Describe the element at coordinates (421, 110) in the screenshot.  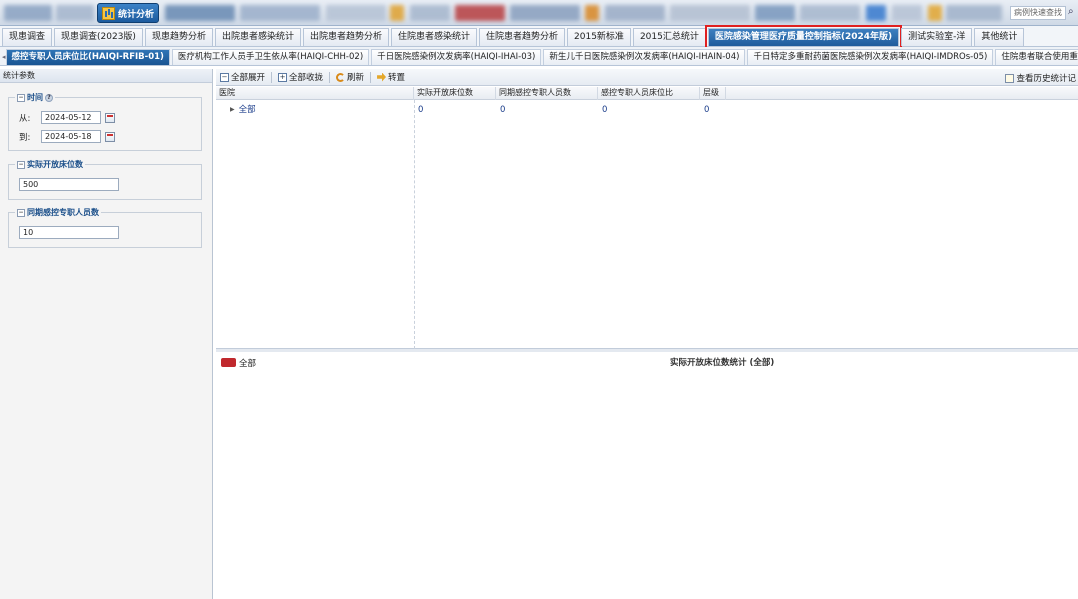
I see `cell-open-beds: 0` at that location.